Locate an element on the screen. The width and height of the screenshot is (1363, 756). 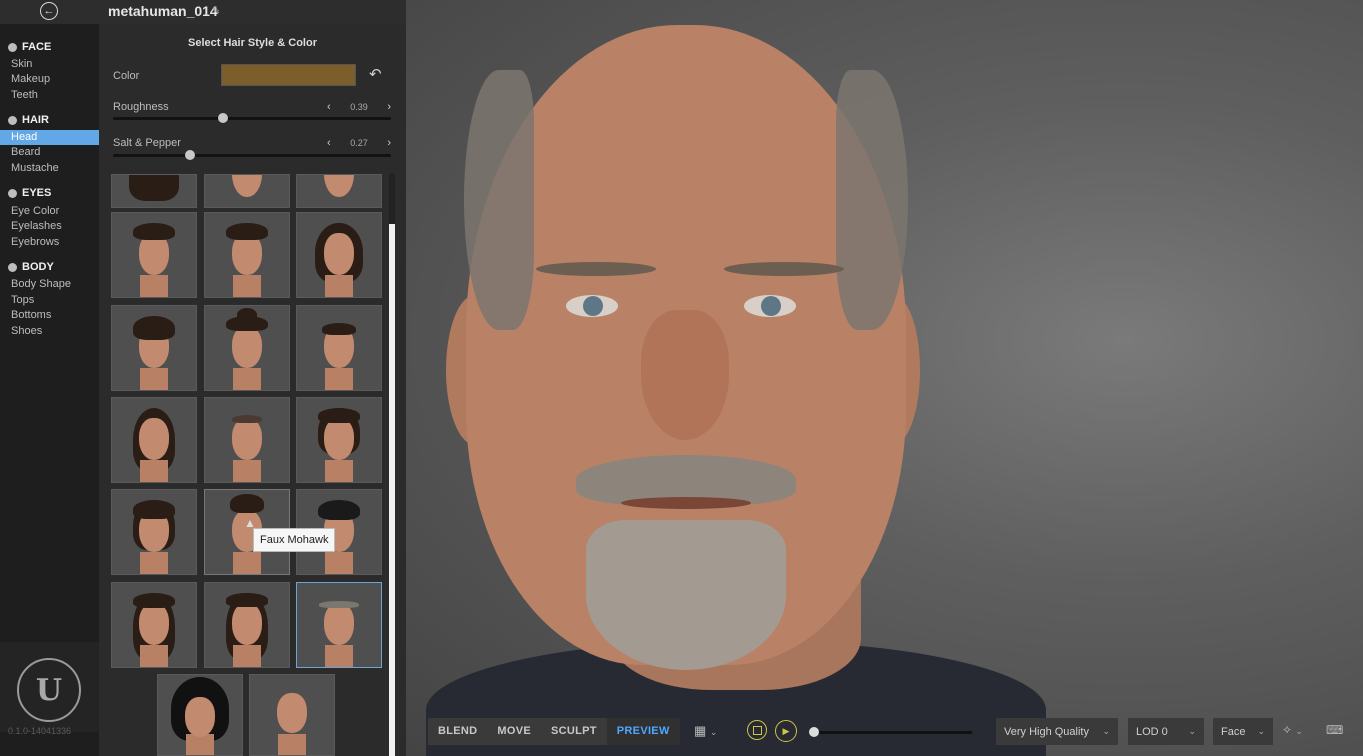
nav-category-eyes: EYES is located at coordinates (29, 193).